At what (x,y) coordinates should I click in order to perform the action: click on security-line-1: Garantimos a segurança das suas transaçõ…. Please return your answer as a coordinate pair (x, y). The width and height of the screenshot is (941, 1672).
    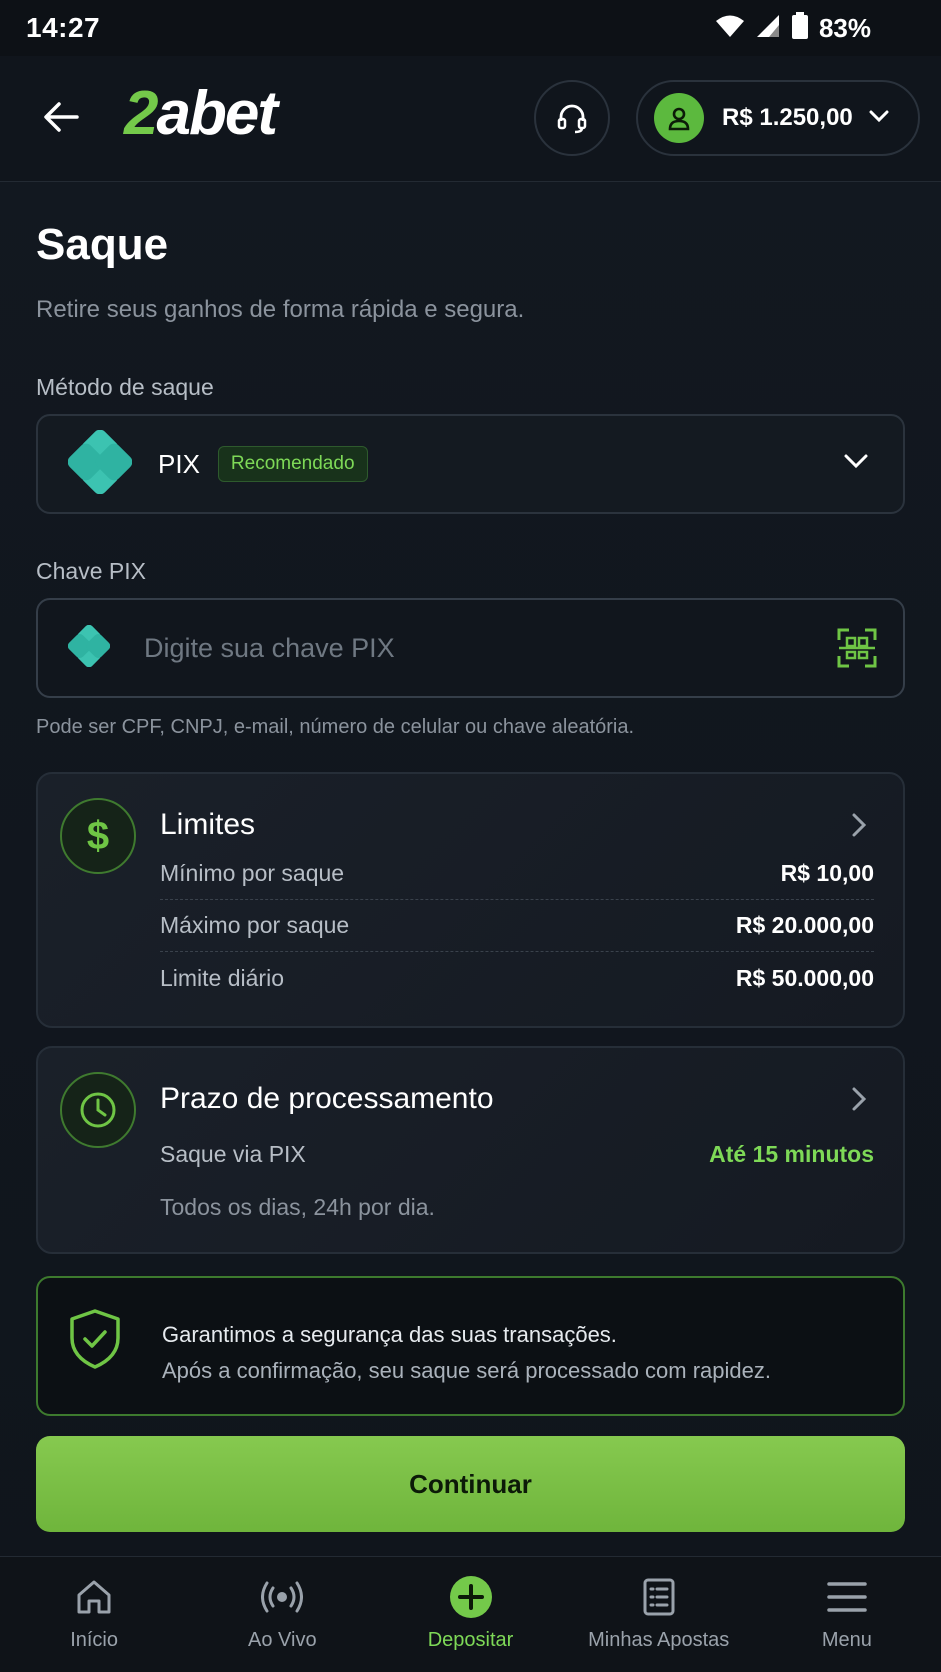
    Looking at the image, I should click on (389, 1334).